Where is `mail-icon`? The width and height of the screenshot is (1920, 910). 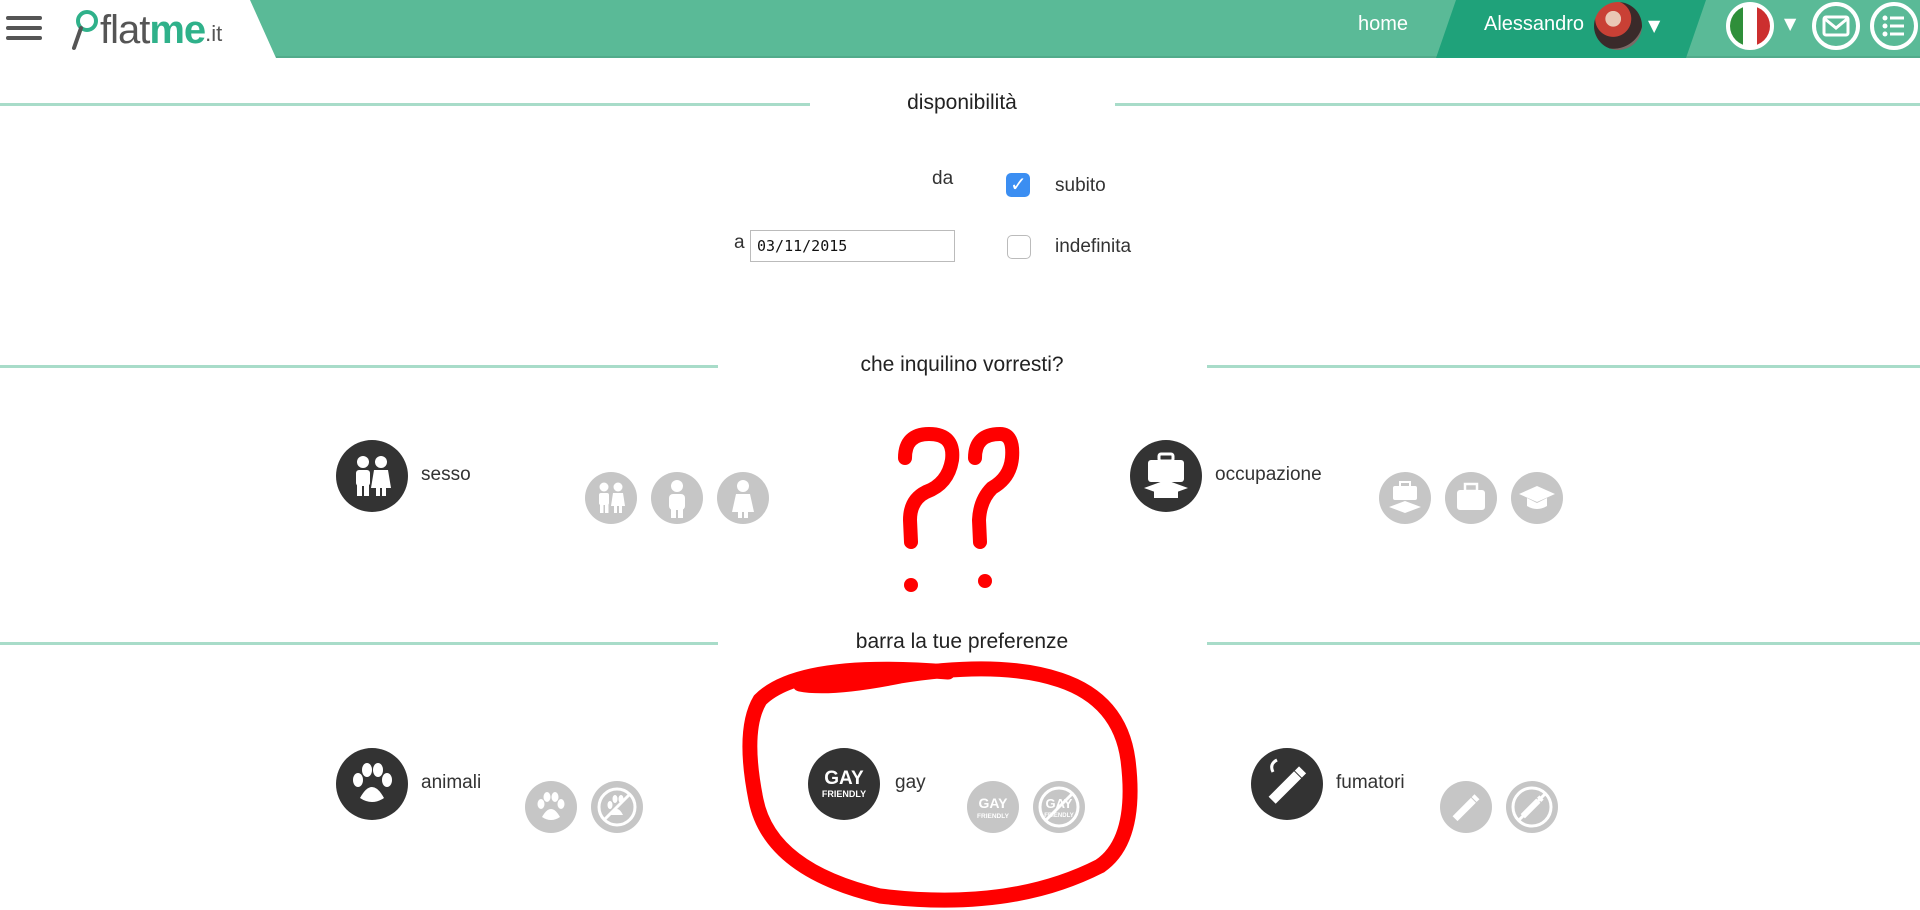
mail-icon is located at coordinates (1836, 26).